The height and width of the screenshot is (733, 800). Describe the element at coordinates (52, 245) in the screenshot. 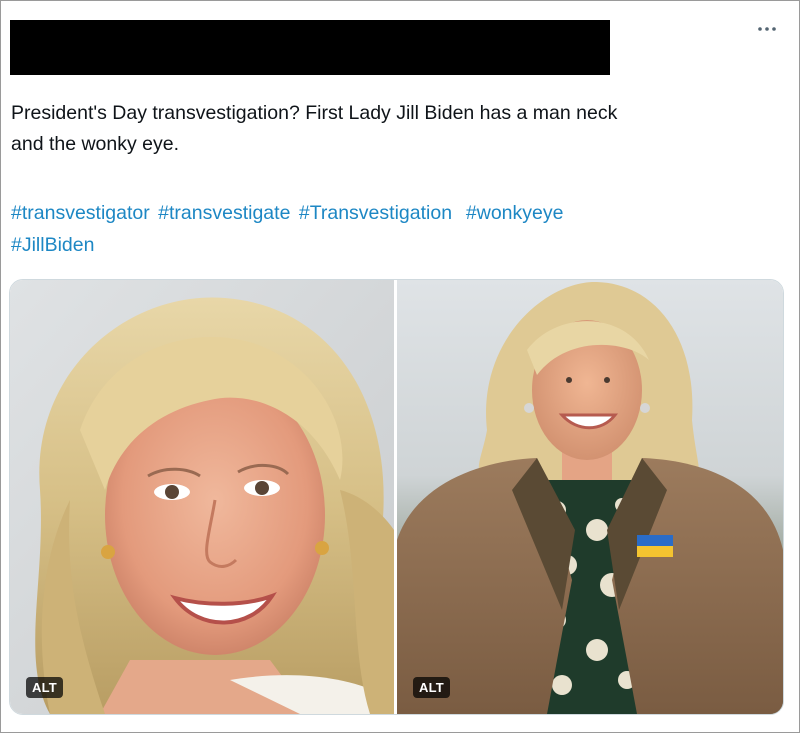

I see `hashtag-link: #JillBiden` at that location.